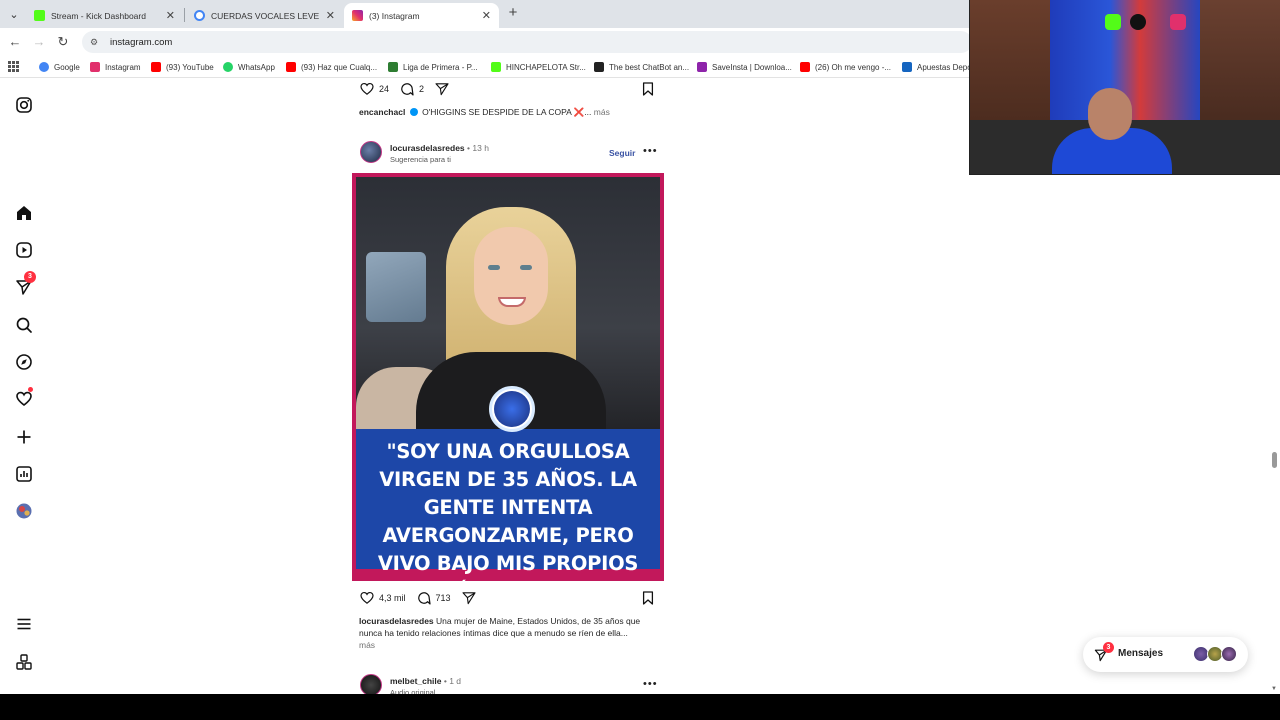  I want to click on next-post-username: melbet_chile • 1 d, so click(425, 681).